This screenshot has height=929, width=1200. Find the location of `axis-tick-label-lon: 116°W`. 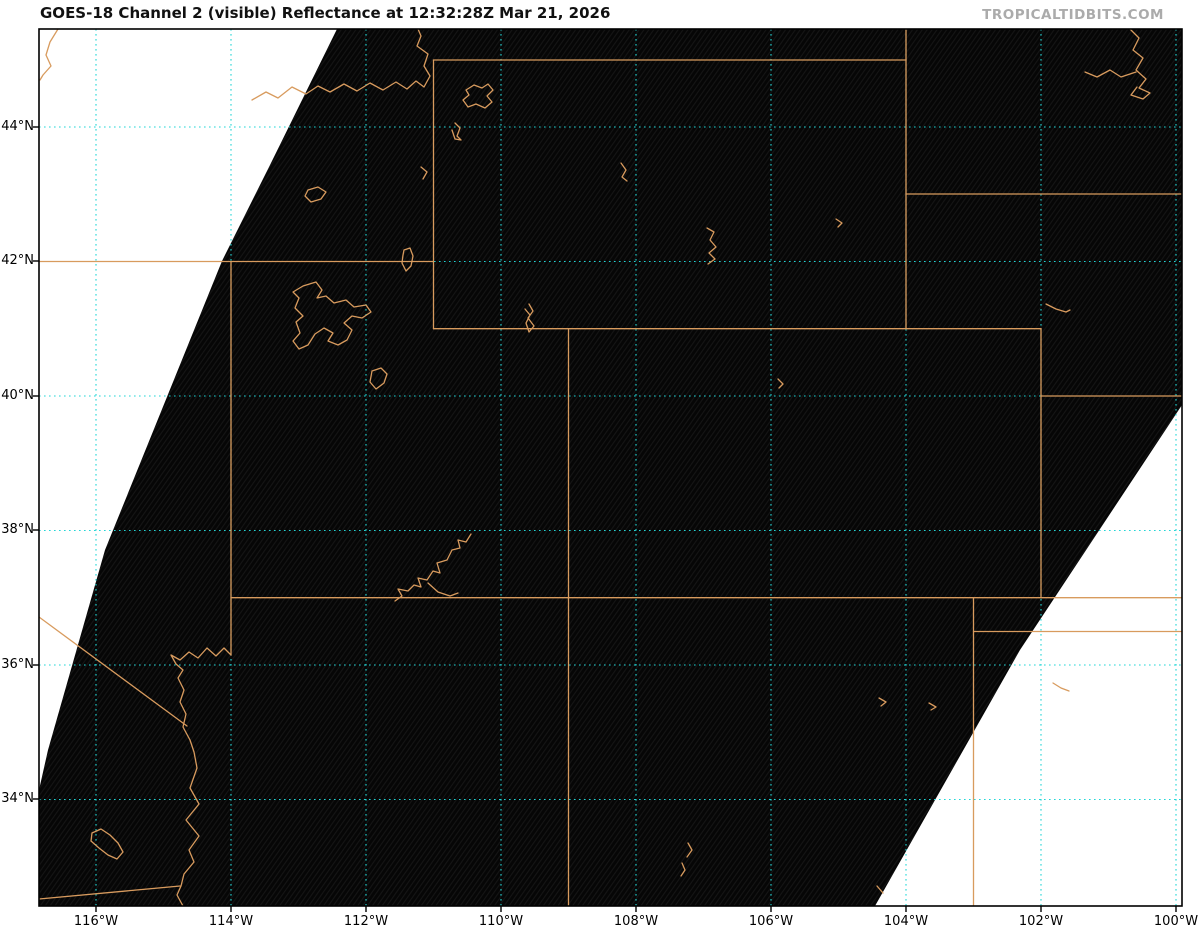

axis-tick-label-lon: 116°W is located at coordinates (96, 921).